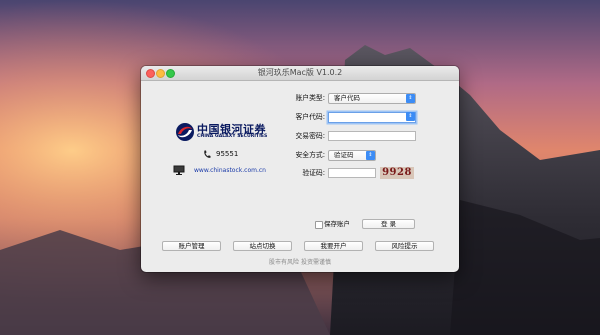  I want to click on account-type-label: 账户类型:, so click(310, 98).